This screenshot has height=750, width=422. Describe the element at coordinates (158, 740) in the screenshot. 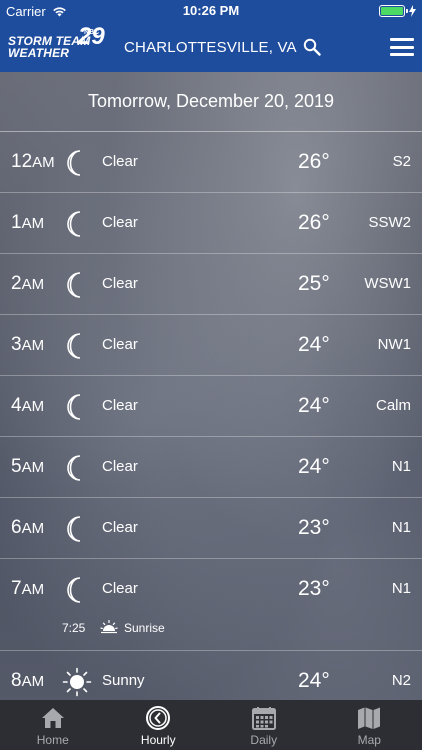

I see `tab-label: Hourly` at that location.